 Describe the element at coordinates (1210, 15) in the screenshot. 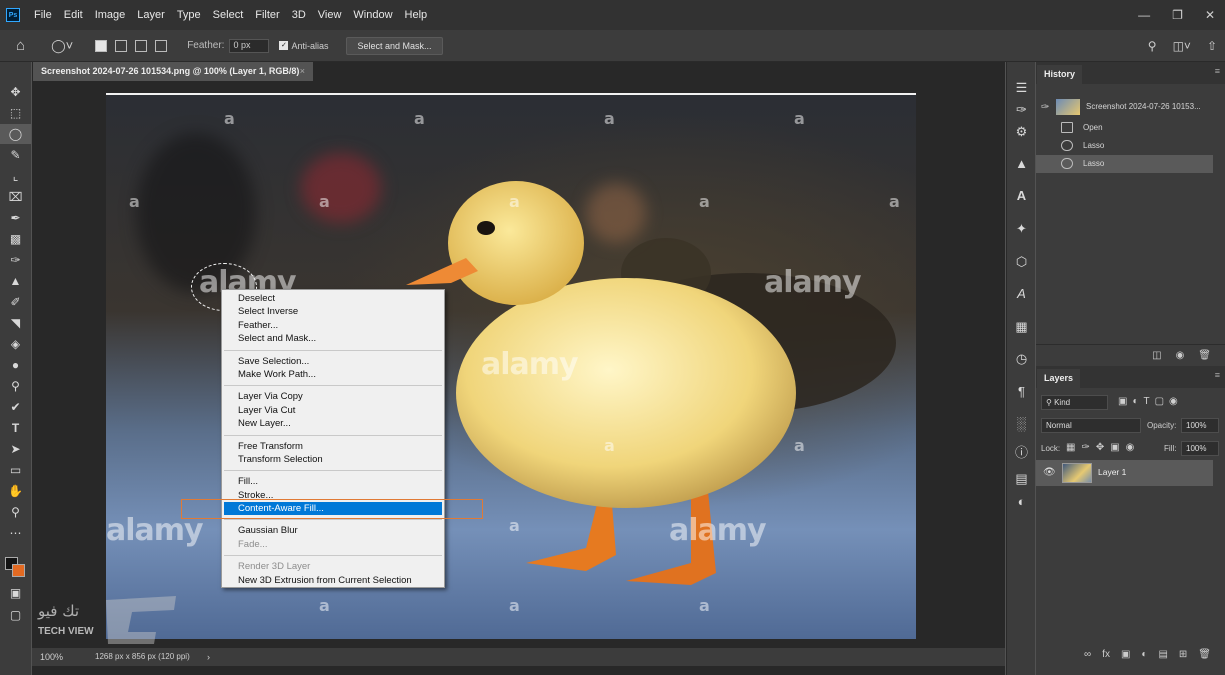

I see `close-icon: ✕` at that location.